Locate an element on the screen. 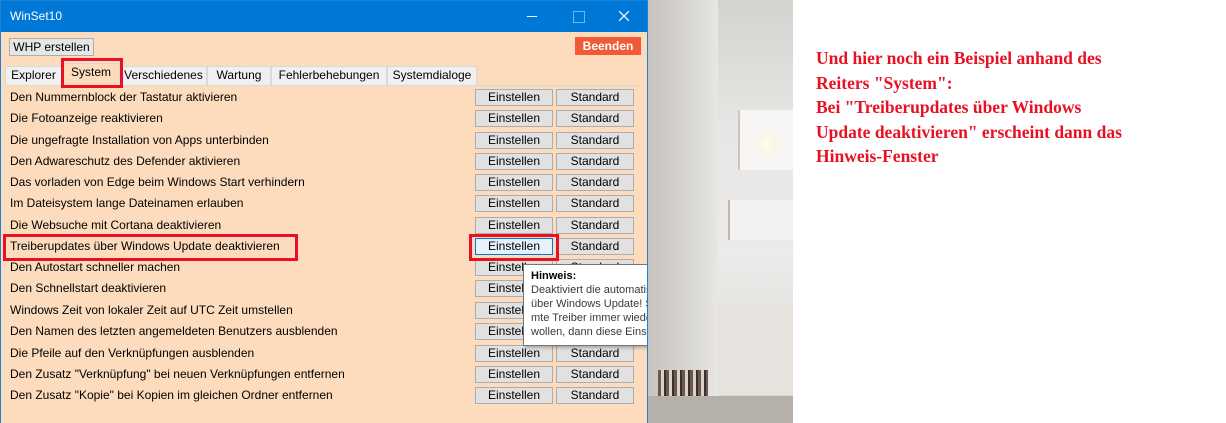 Image resolution: width=1226 pixels, height=423 pixels. tab-fehlerbehebungen: Fehlerbehebungen is located at coordinates (329, 75).